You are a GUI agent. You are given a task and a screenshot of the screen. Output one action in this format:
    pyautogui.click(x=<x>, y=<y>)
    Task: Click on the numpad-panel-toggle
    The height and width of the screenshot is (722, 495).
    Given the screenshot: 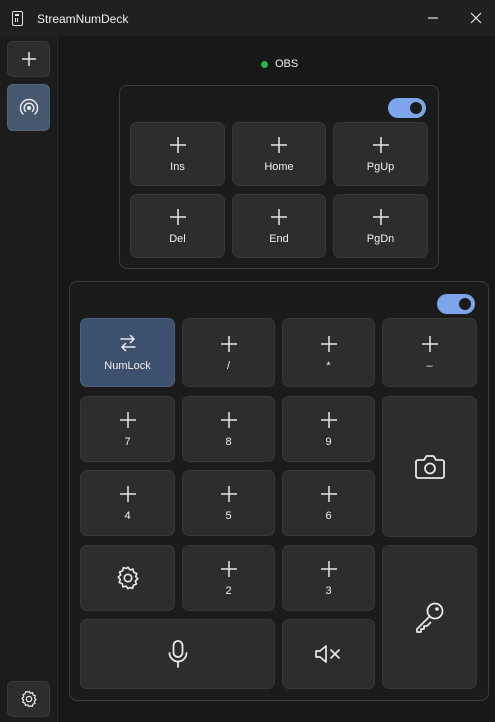 What is the action you would take?
    pyautogui.click(x=456, y=304)
    